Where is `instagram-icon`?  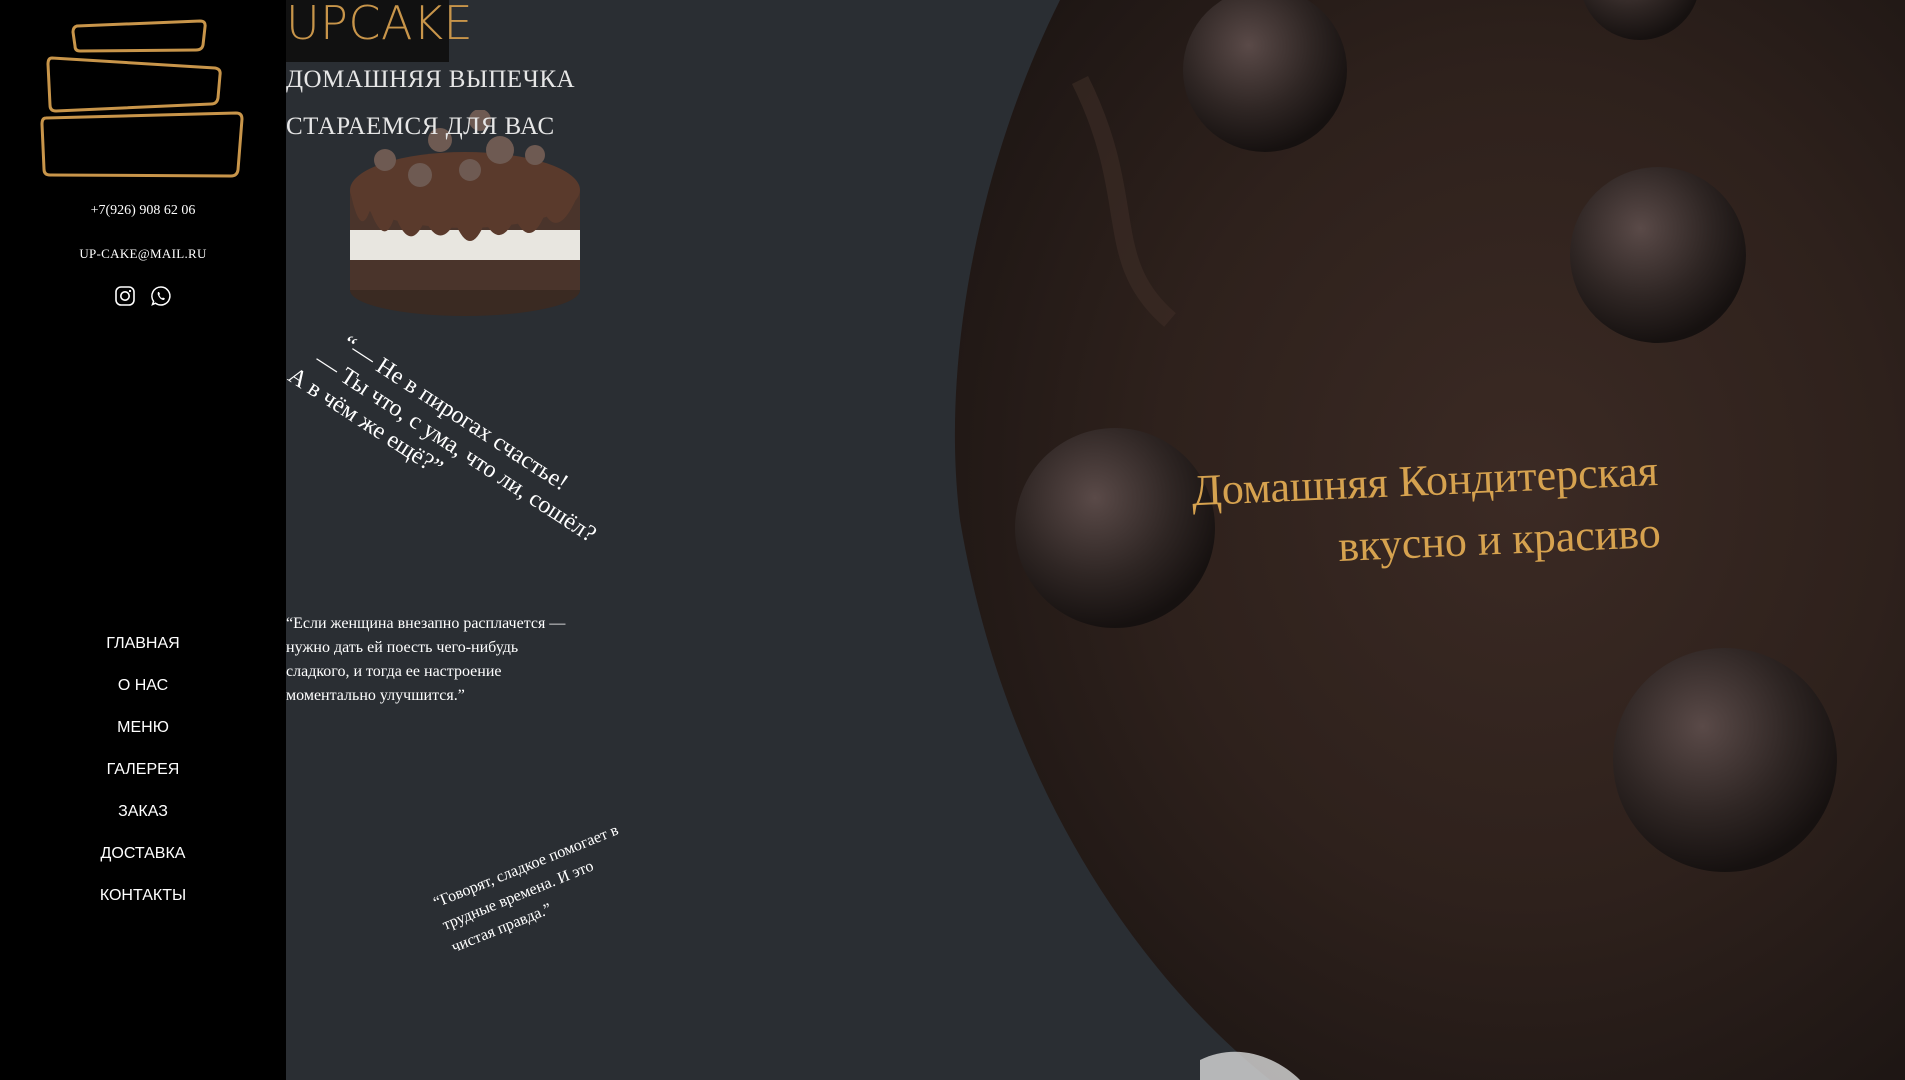
instagram-icon is located at coordinates (125, 296).